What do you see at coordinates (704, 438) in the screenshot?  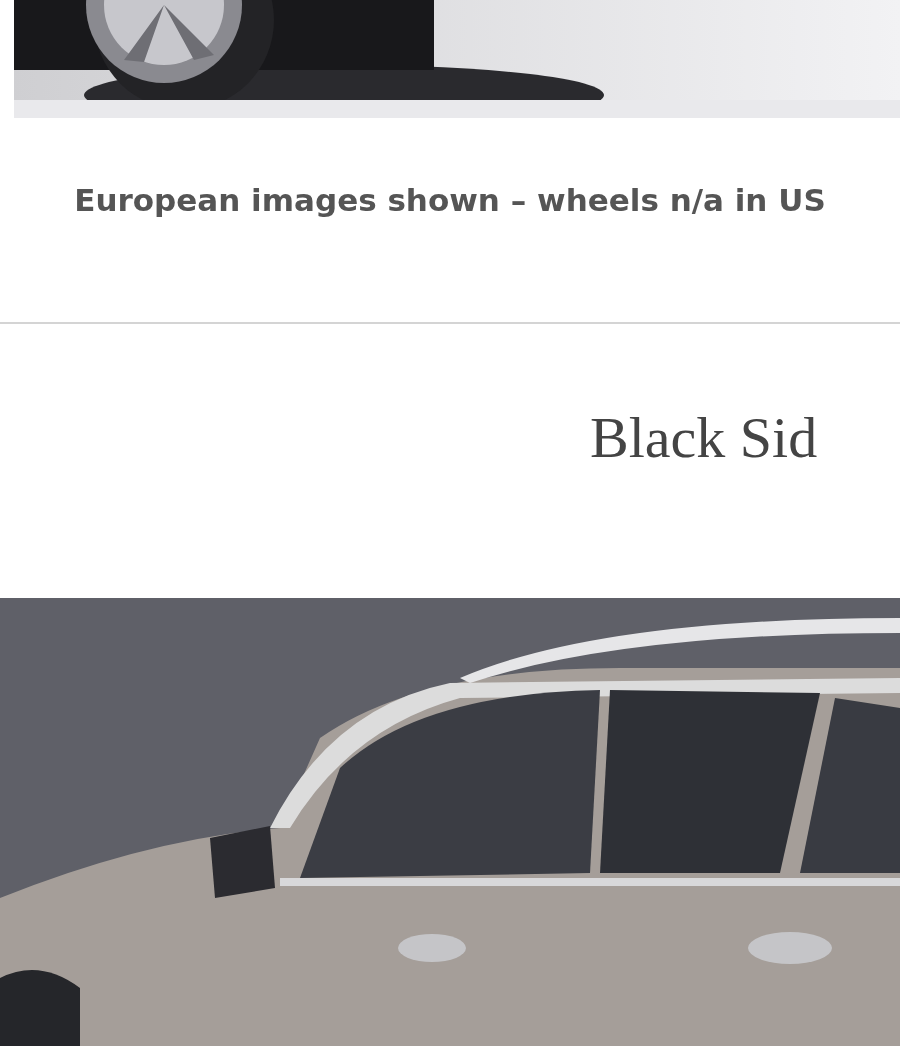 I see `section-heading: Black Sid` at bounding box center [704, 438].